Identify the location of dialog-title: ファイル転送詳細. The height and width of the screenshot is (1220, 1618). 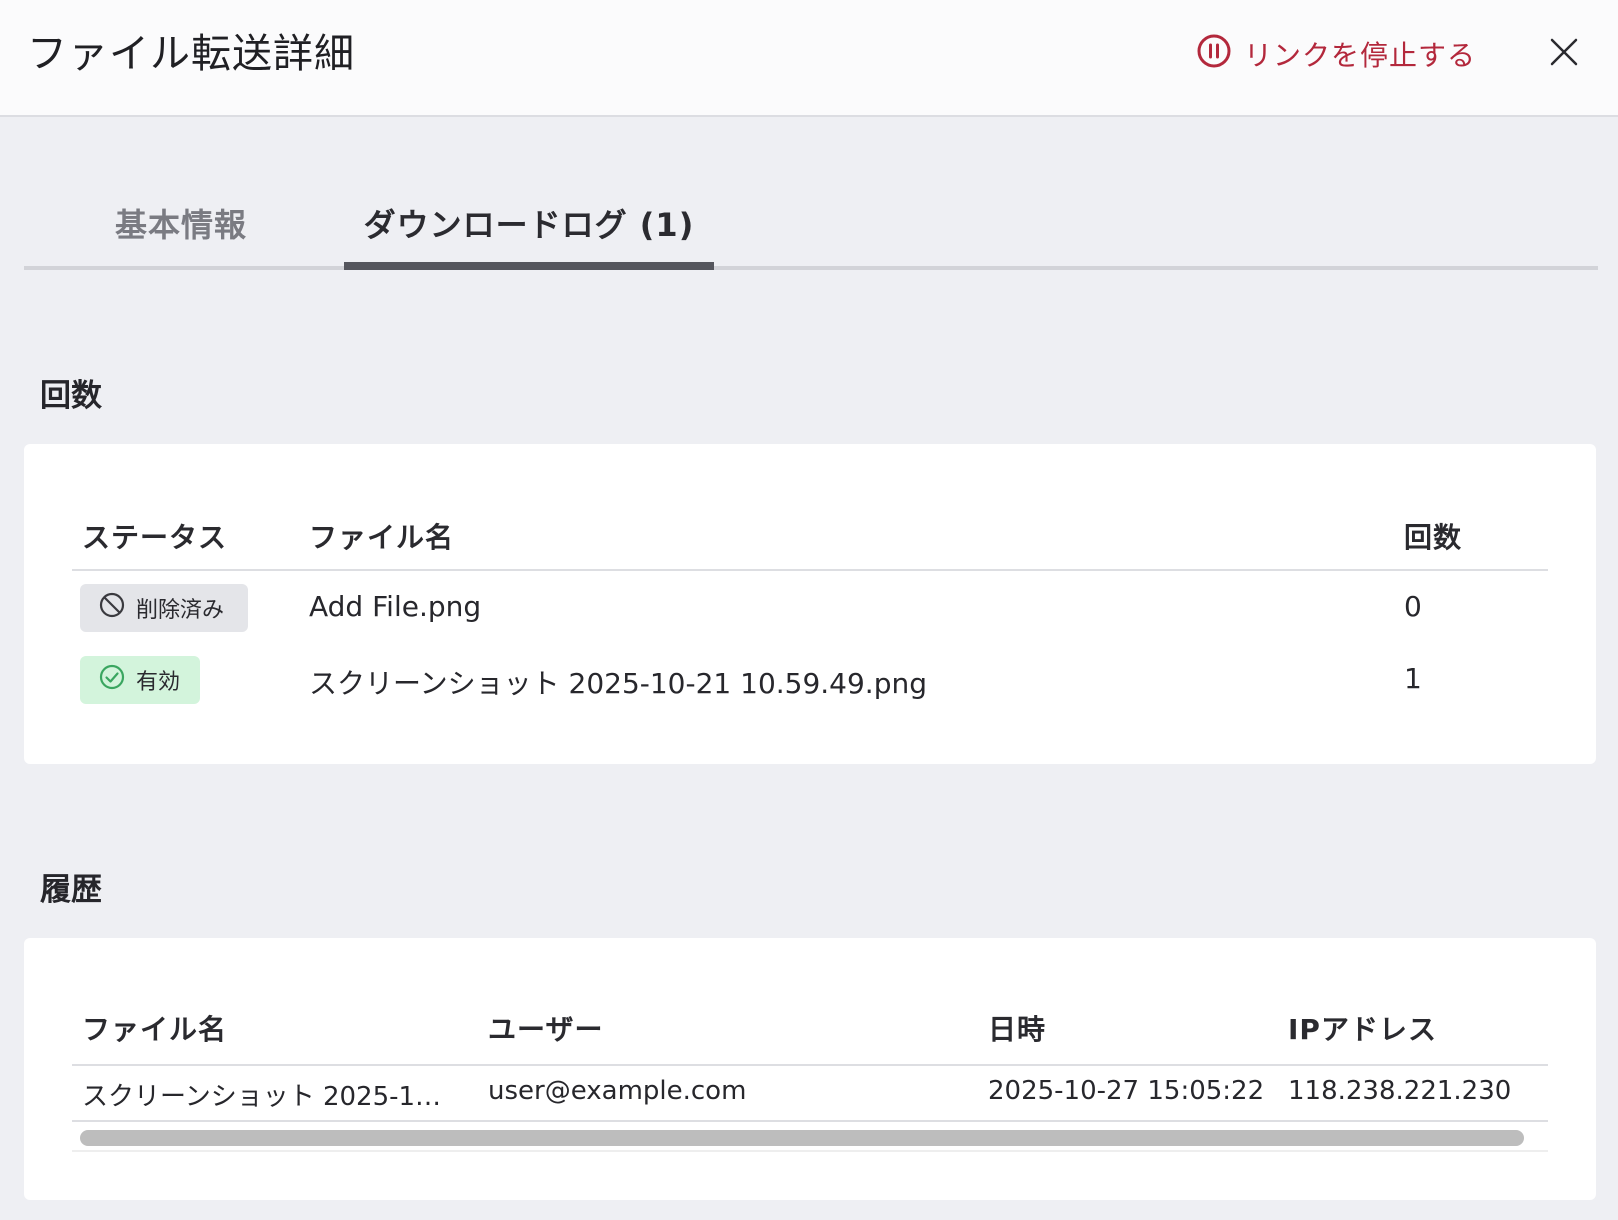
(191, 54).